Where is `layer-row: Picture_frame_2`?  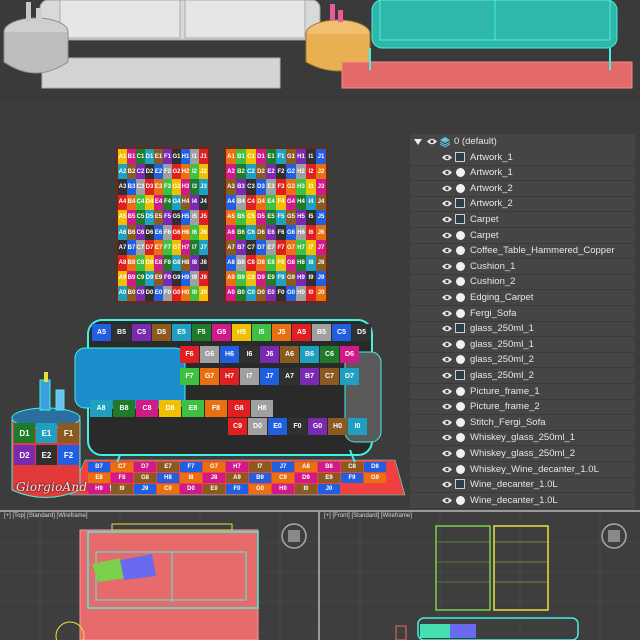 layer-row: Picture_frame_2 is located at coordinates (522, 407).